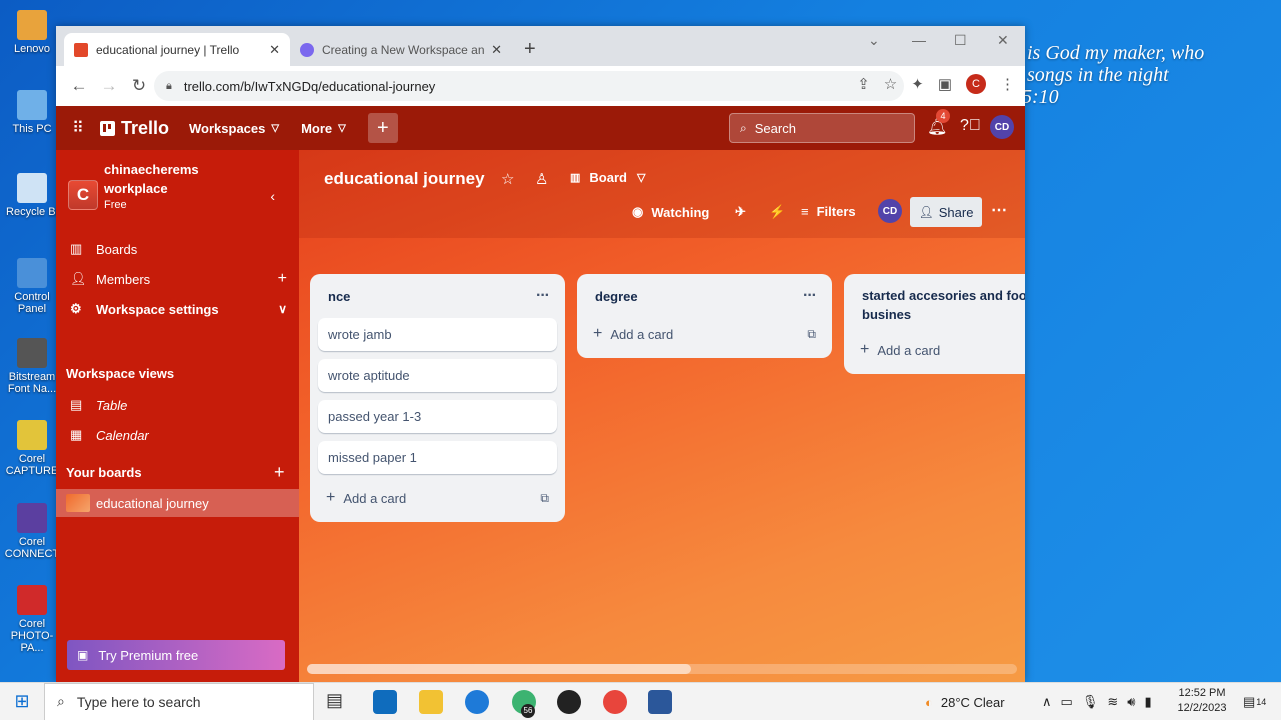 The width and height of the screenshot is (1281, 720). I want to click on card: missed paper 1, so click(437, 457).